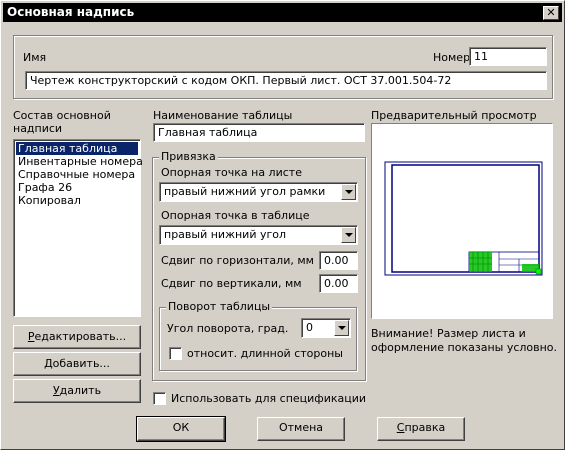 The height and width of the screenshot is (450, 565). I want to click on cancel-button: Отмена, so click(301, 429).